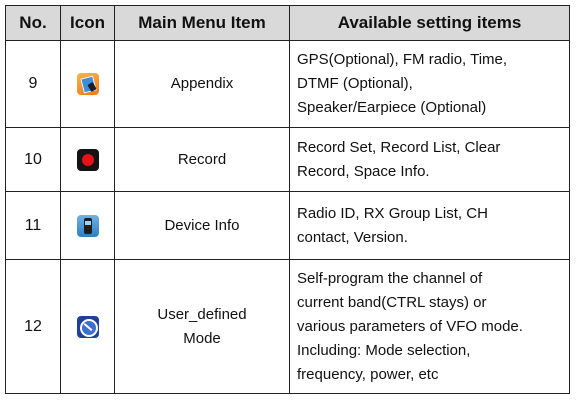  I want to click on row-number: 9, so click(33, 84).